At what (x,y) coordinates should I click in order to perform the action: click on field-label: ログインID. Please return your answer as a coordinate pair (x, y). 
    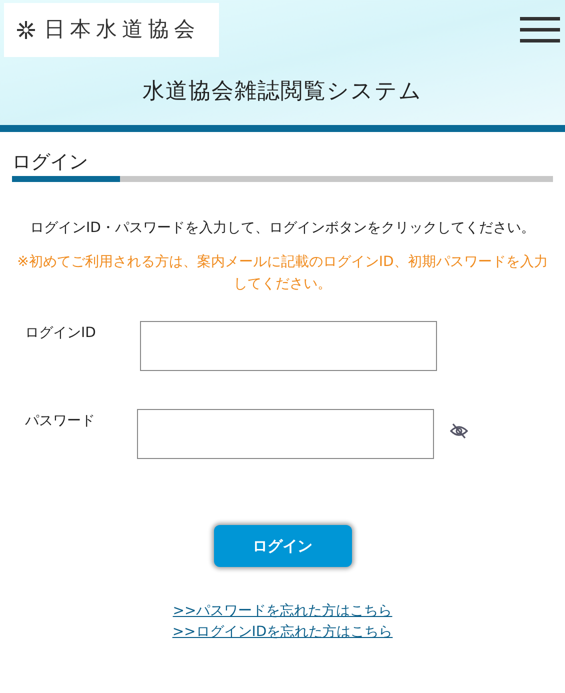
    Looking at the image, I should click on (60, 333).